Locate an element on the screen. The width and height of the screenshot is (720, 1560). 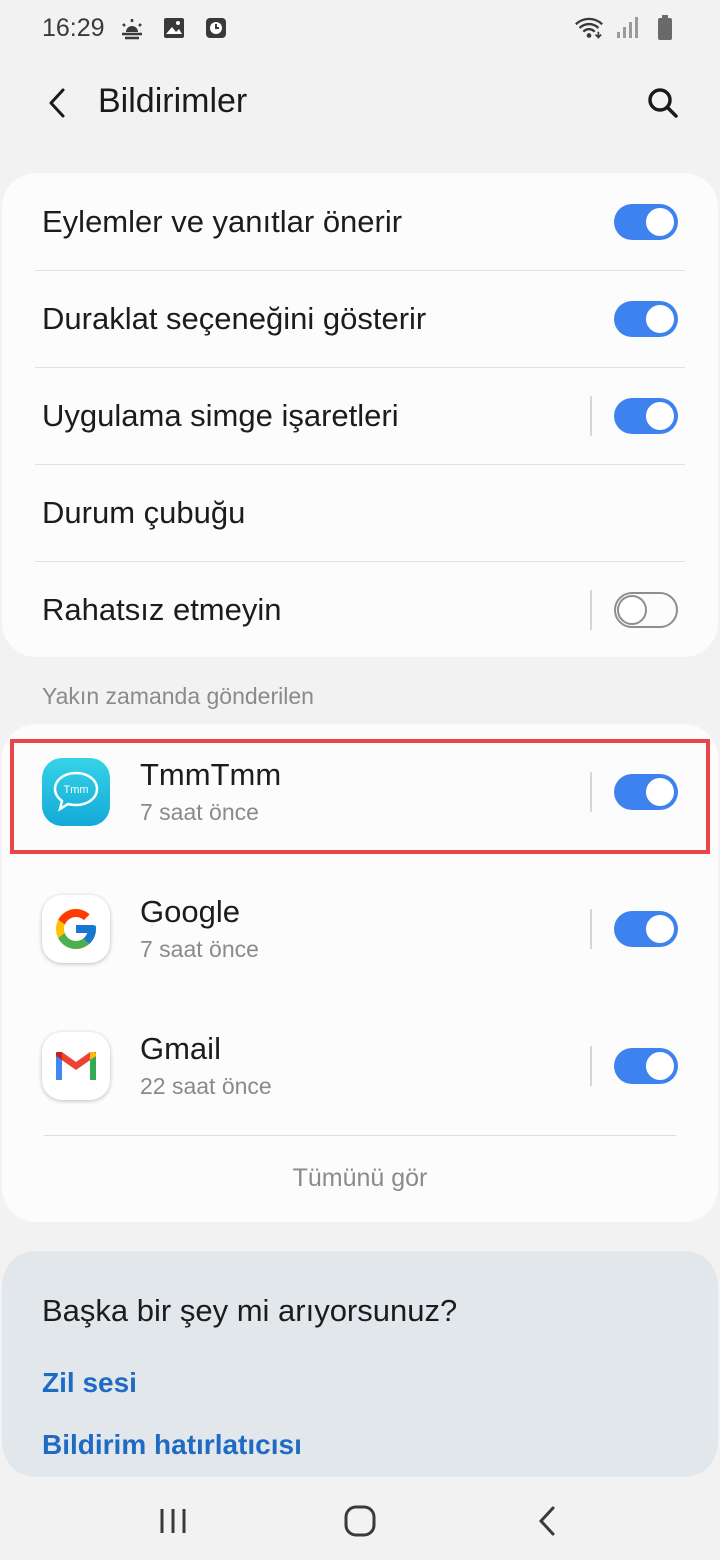
app-name: Google is located at coordinates (190, 911).